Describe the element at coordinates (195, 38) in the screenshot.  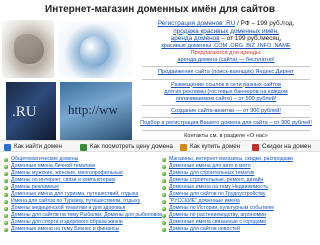
I see `domain-rent-link: аренда доменов` at that location.